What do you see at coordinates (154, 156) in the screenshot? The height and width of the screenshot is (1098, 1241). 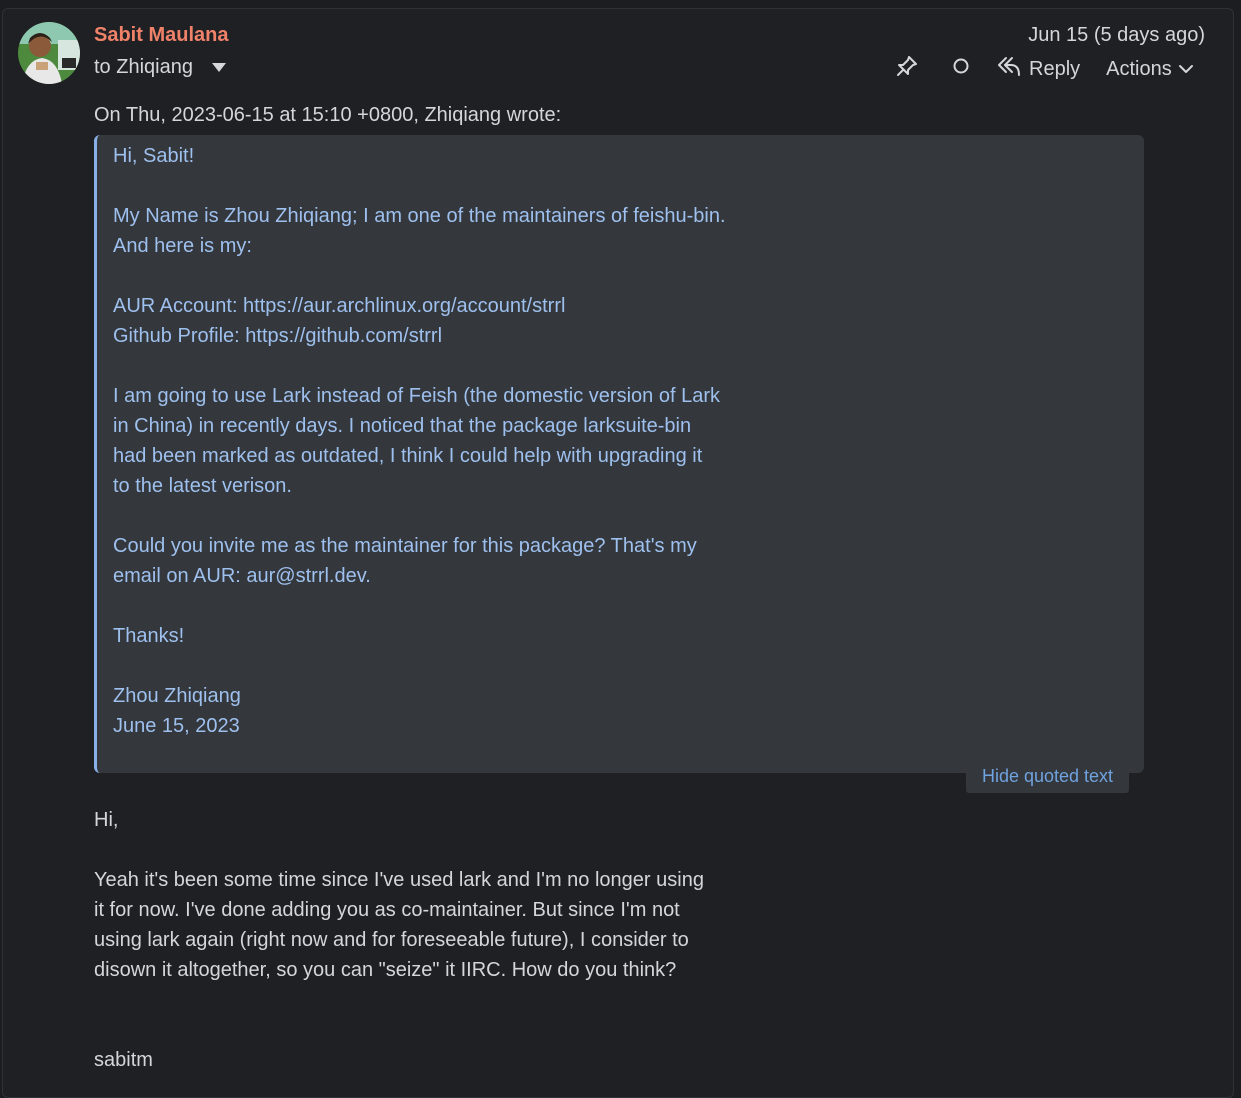 I see `quoted-line: Hi, Sabit!` at bounding box center [154, 156].